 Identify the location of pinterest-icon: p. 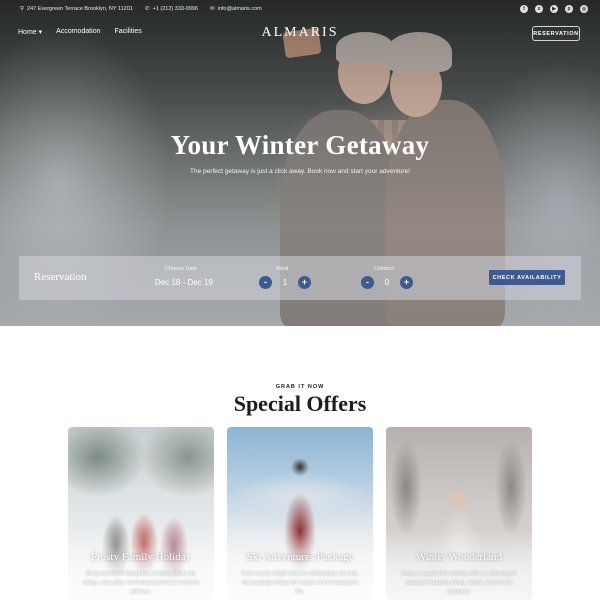
(569, 9).